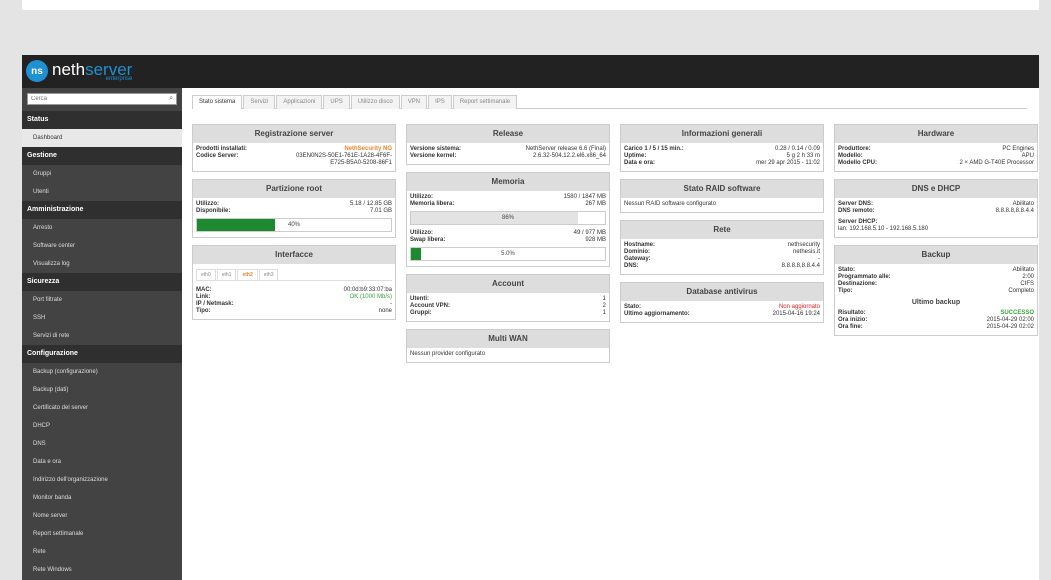 Image resolution: width=1051 pixels, height=580 pixels. I want to click on backdrop-band, so click(525, 32).